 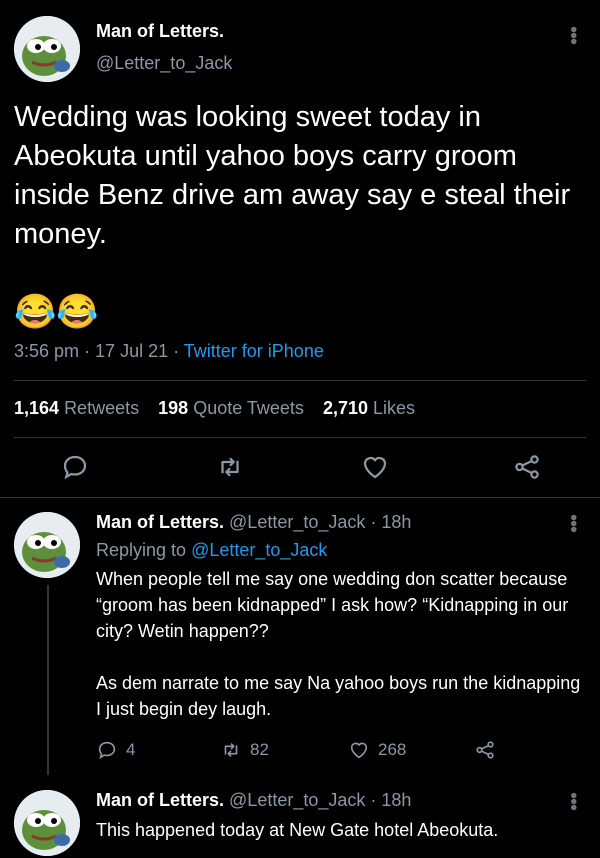 I want to click on quotes-stat: 198 Quote Tweets, so click(x=231, y=408).